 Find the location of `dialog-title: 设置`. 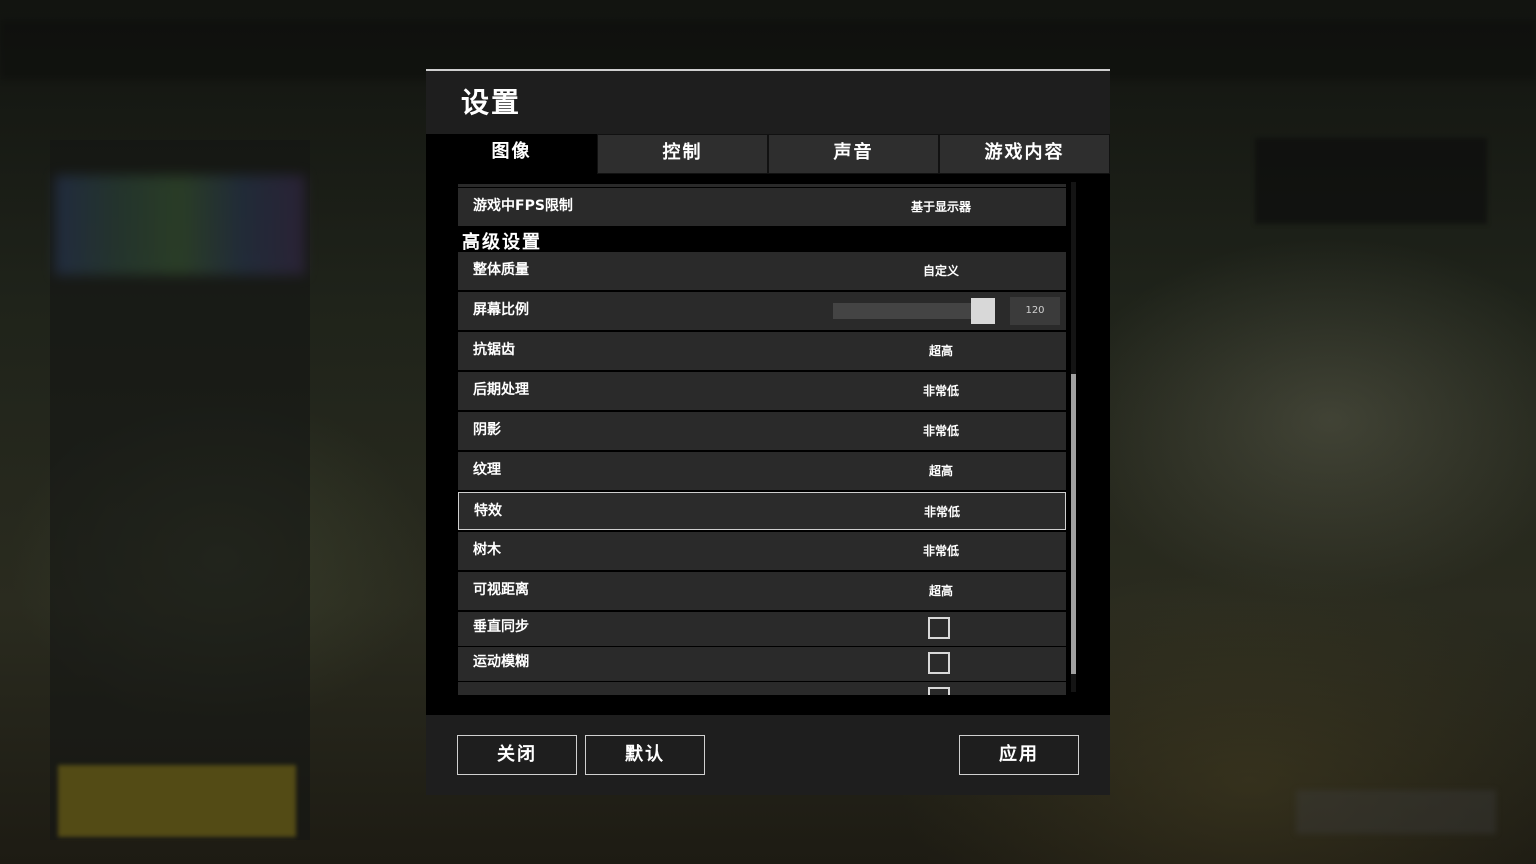

dialog-title: 设置 is located at coordinates (491, 102).